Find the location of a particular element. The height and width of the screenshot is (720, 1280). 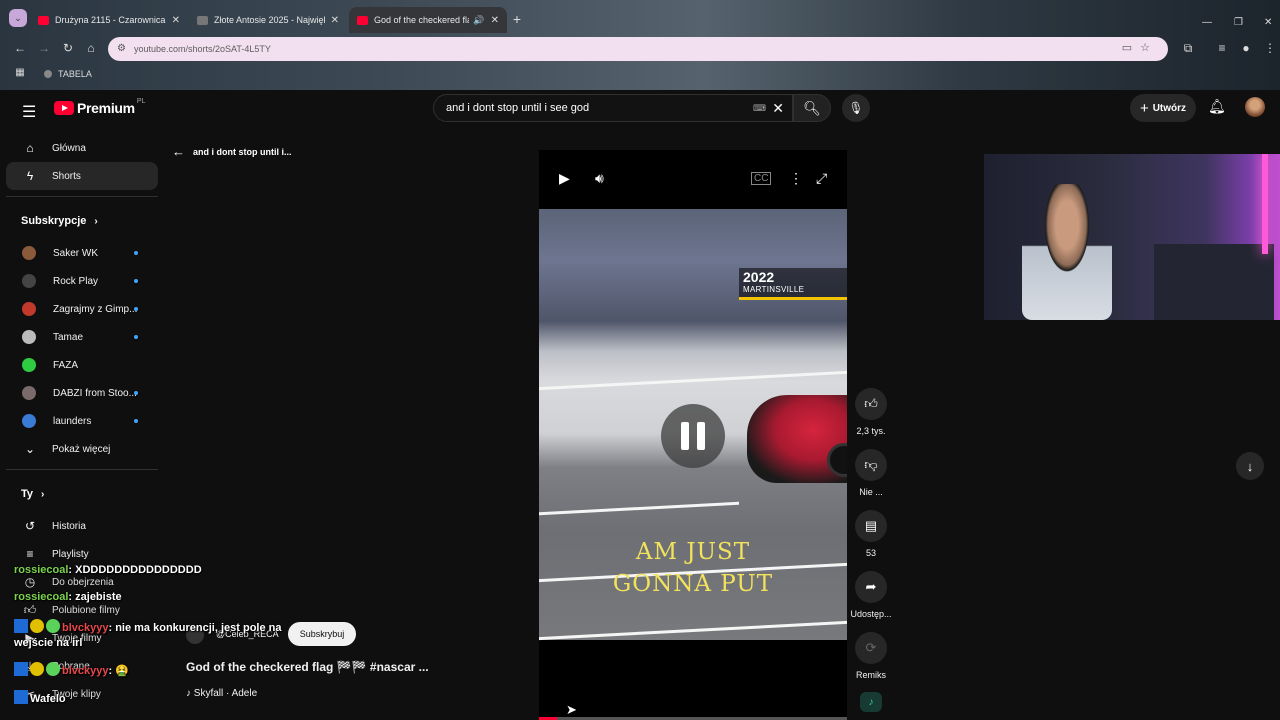

subscribe-button: Subskrybuj is located at coordinates (322, 634).